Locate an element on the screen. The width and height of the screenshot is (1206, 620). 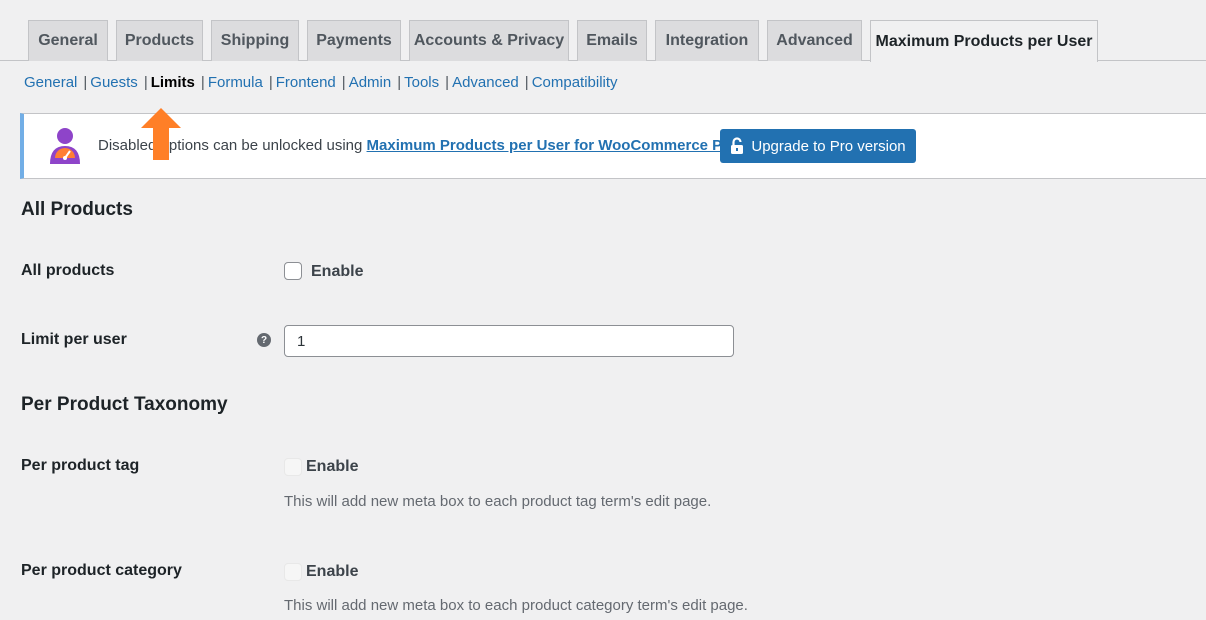
plugin-mascot-icon is located at coordinates (65, 146).